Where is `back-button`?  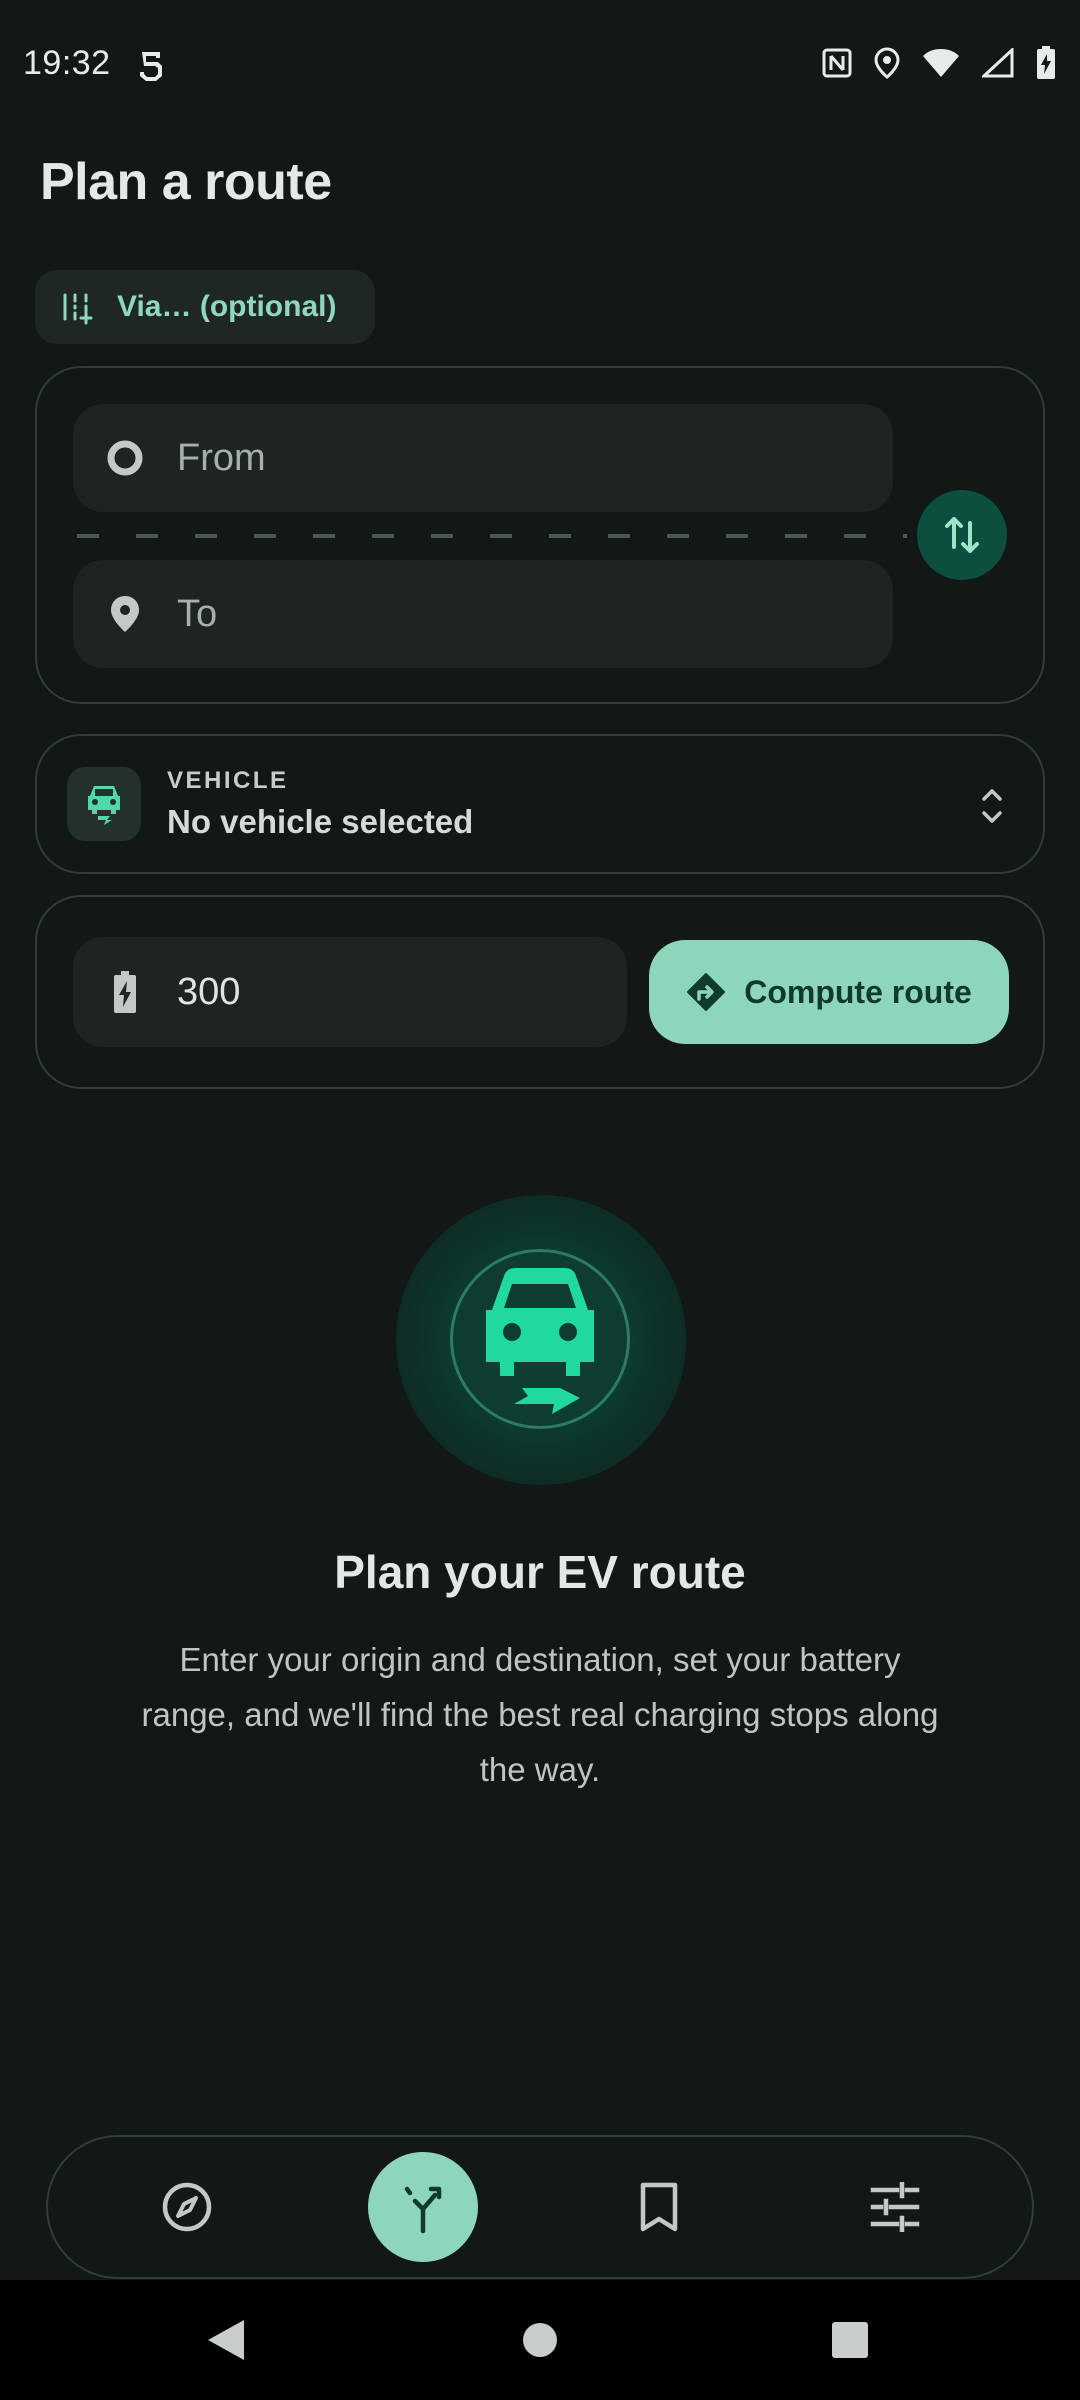 back-button is located at coordinates (226, 2340).